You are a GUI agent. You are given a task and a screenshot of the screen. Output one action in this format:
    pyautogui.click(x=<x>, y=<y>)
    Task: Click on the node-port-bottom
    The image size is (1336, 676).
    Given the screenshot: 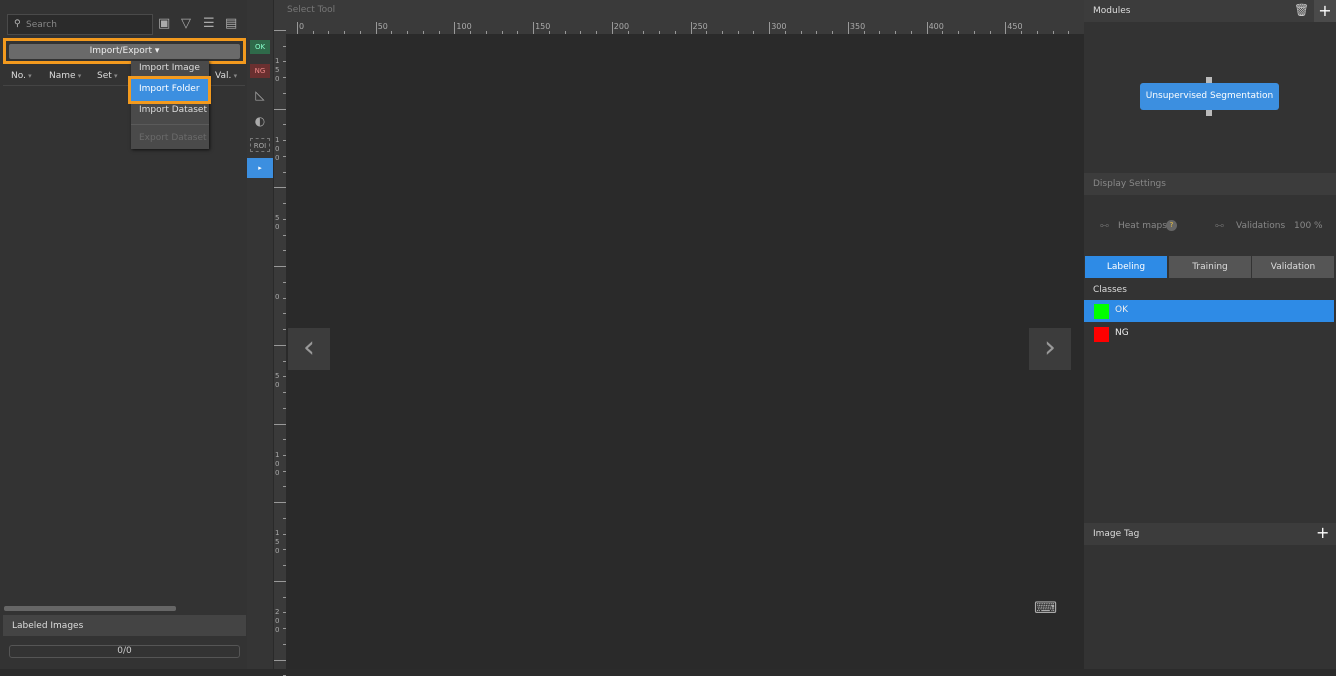 What is the action you would take?
    pyautogui.click(x=1209, y=113)
    